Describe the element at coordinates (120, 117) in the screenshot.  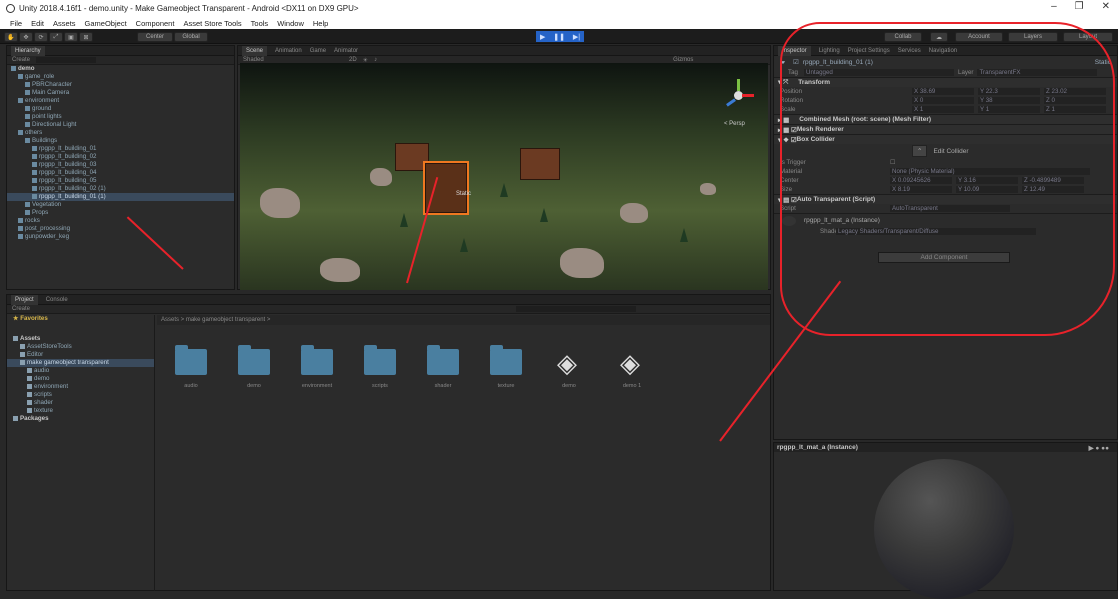
I see `hierarchy-item: point lights` at that location.